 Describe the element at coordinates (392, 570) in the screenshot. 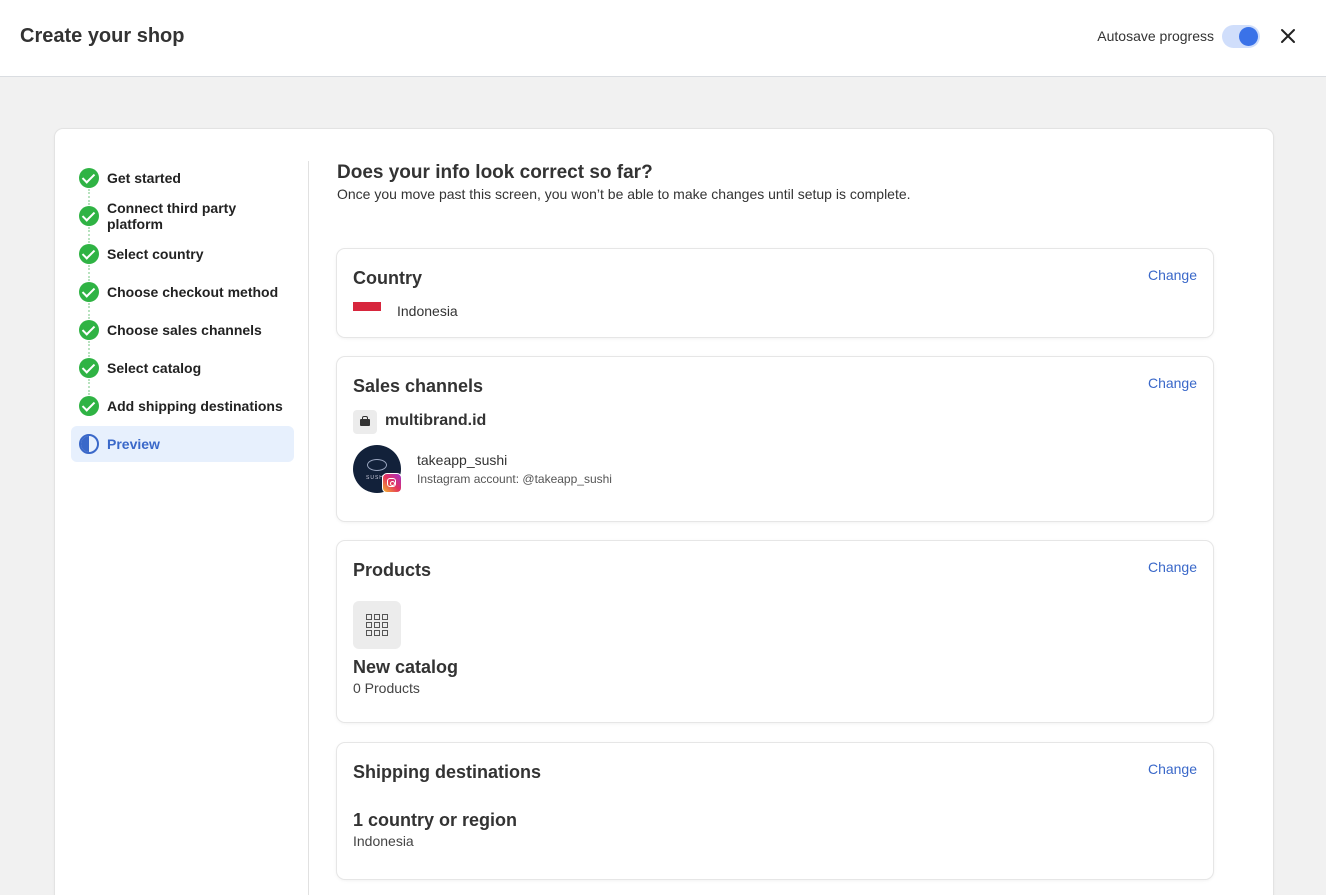

I see `section-title: Products` at that location.